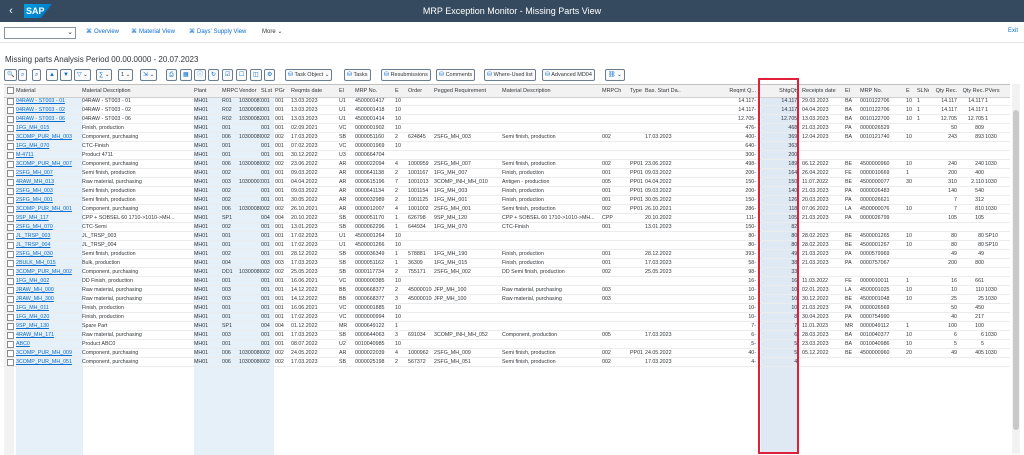 The image size is (1024, 455). What do you see at coordinates (230, 91) in the screenshot?
I see `column-header: MRPCn` at bounding box center [230, 91].